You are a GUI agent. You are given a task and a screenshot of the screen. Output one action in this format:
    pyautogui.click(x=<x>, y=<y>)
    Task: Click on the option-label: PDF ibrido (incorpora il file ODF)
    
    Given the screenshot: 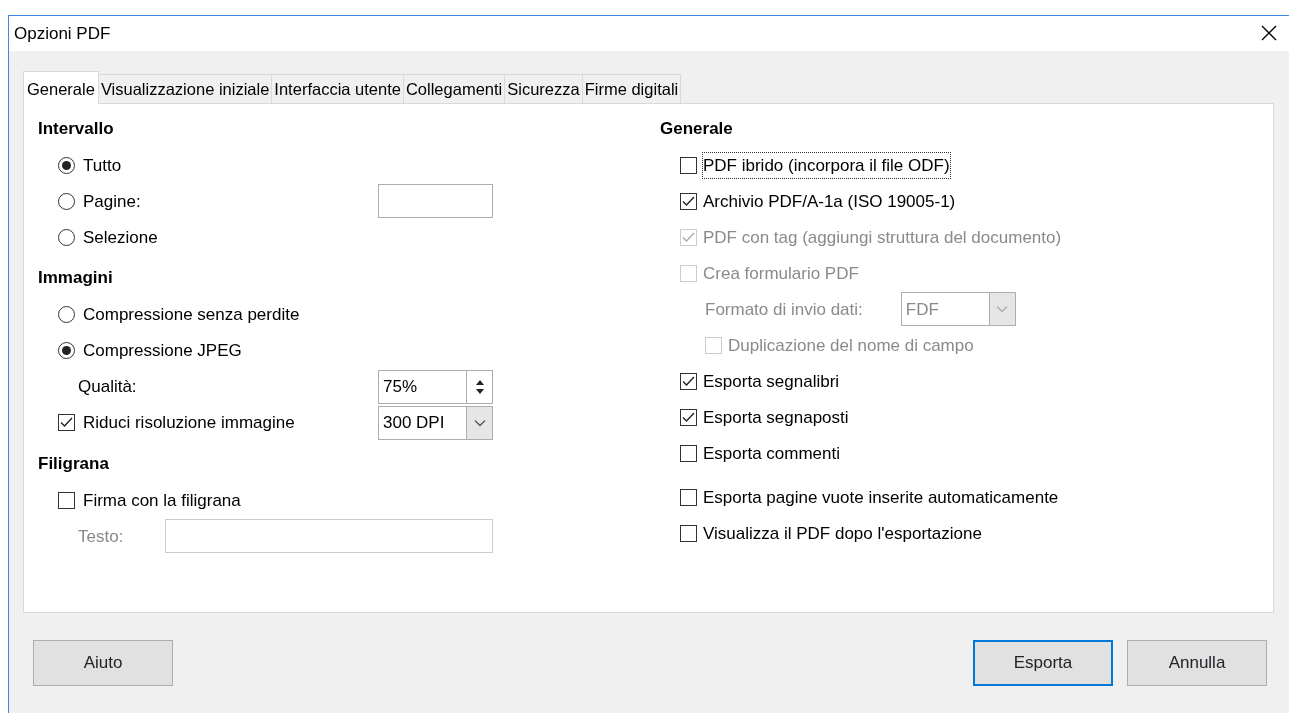 What is the action you would take?
    pyautogui.click(x=826, y=165)
    